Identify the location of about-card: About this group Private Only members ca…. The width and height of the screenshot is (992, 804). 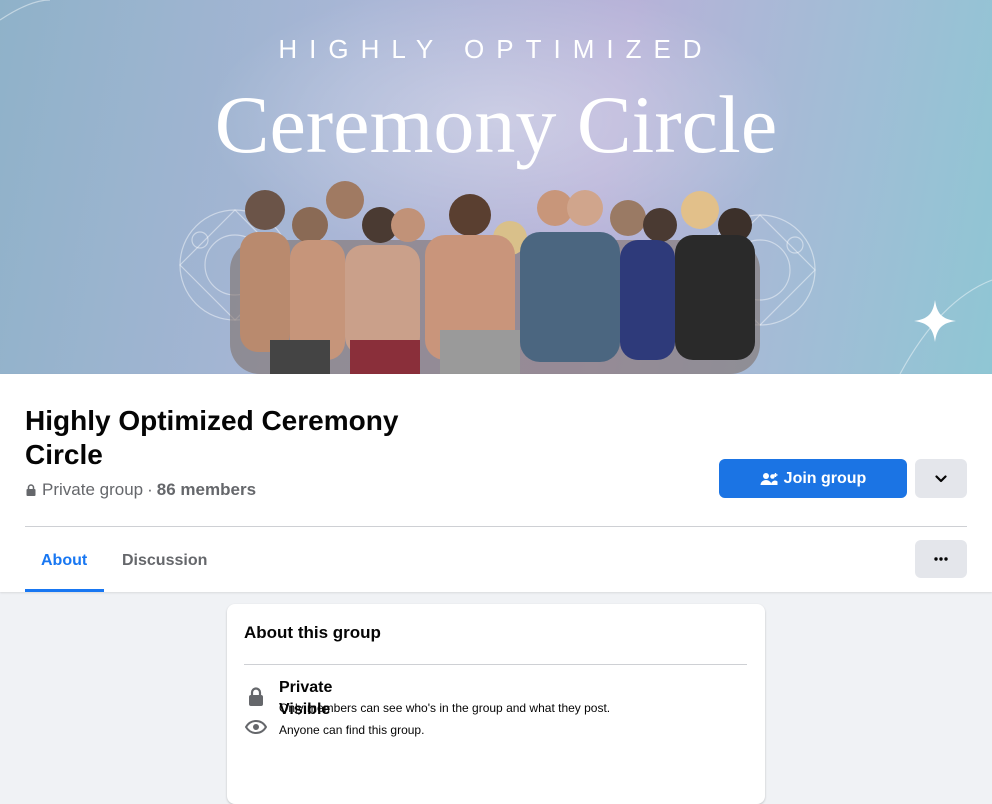
(496, 704).